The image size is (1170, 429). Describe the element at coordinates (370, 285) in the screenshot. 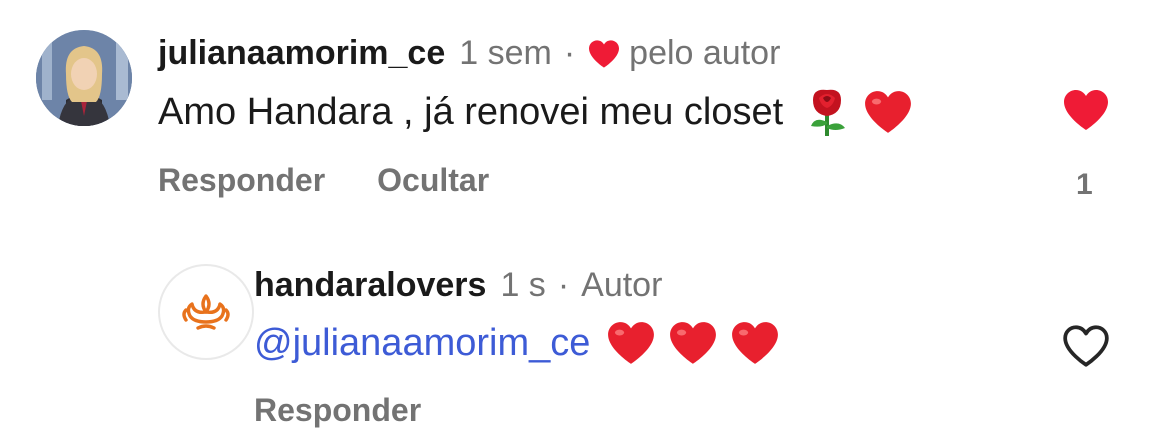

I see `username: handaralovers` at that location.